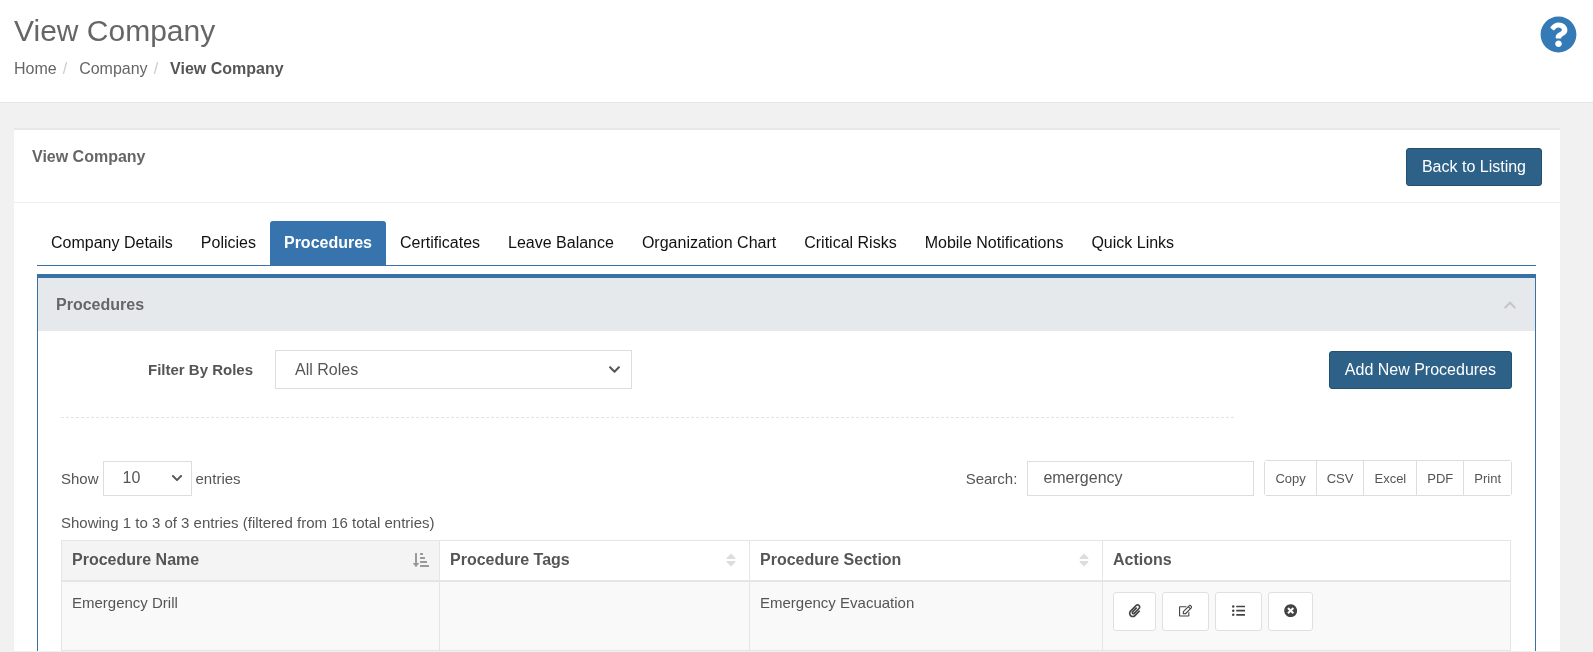  What do you see at coordinates (112, 243) in the screenshot?
I see `tab: Company Details` at bounding box center [112, 243].